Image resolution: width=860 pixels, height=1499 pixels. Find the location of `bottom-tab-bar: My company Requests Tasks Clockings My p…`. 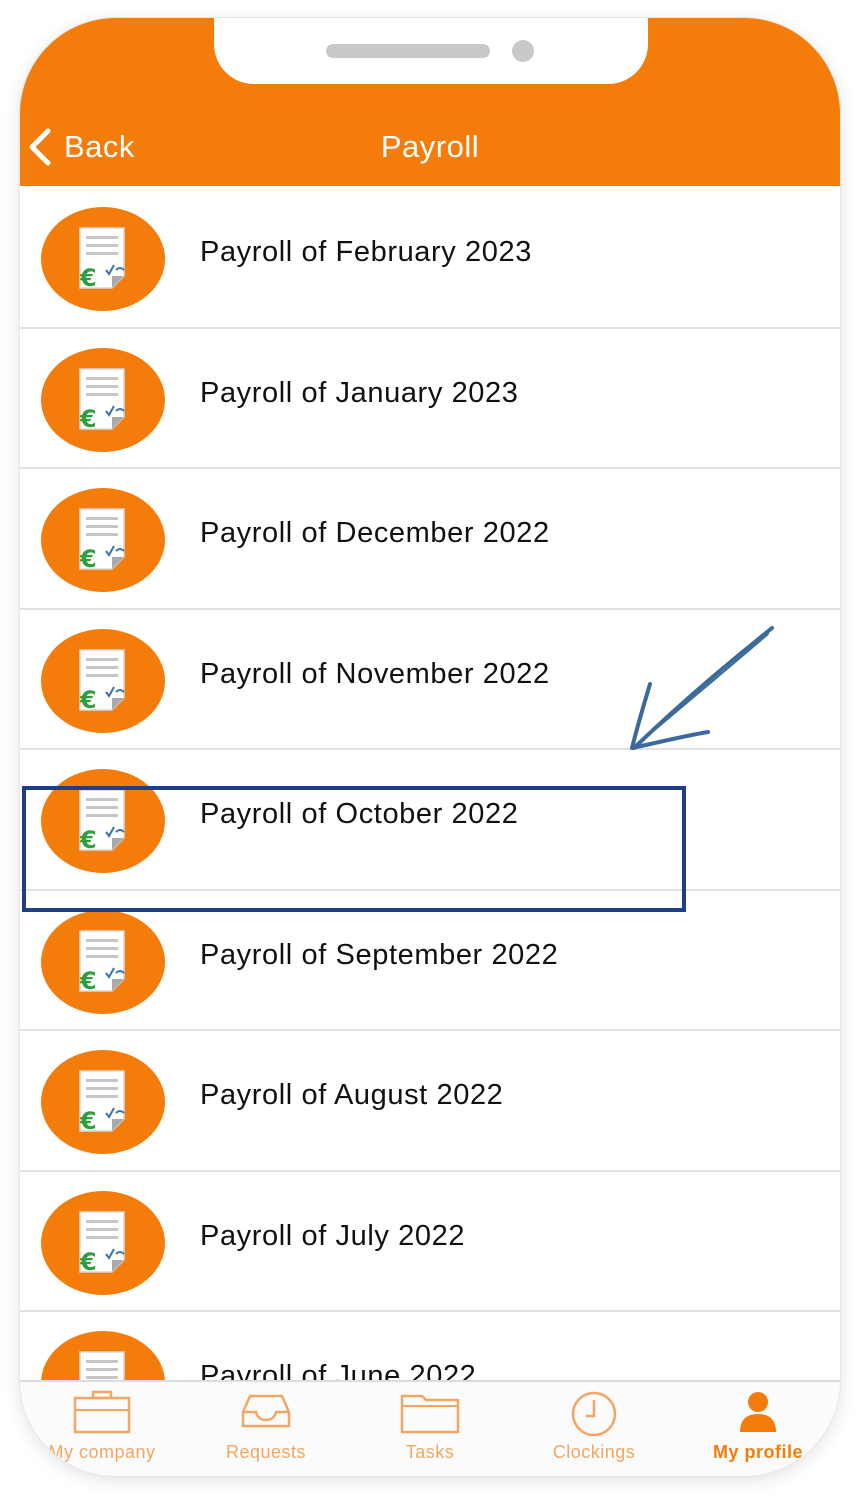

bottom-tab-bar: My company Requests Tasks Clockings My p… is located at coordinates (430, 1428).